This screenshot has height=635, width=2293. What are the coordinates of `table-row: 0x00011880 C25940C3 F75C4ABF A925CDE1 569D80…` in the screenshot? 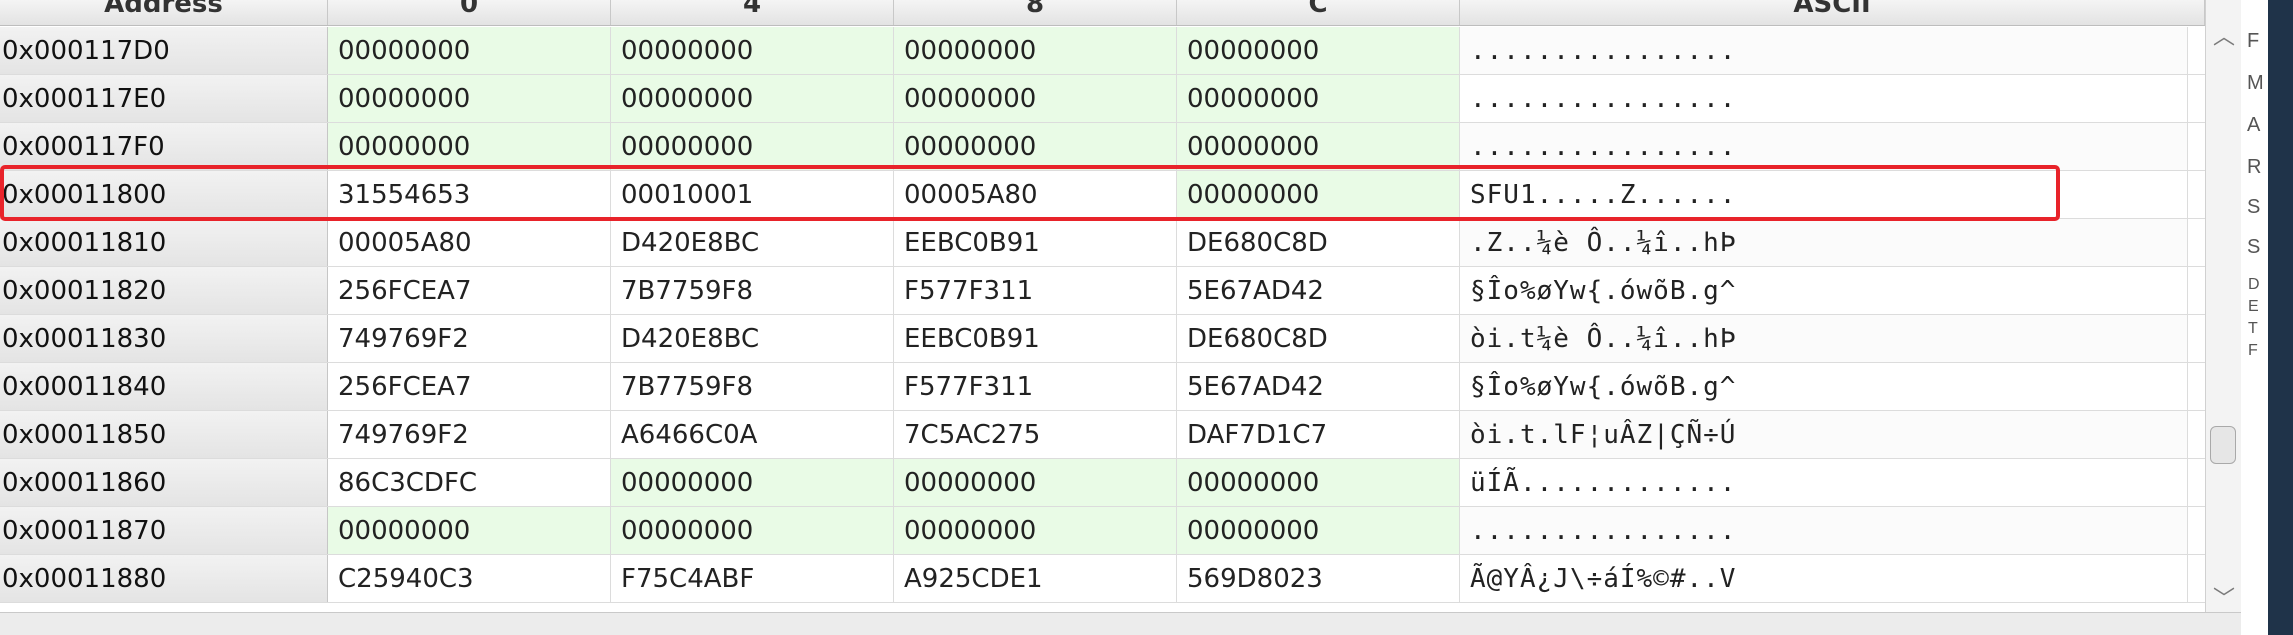 It's located at (1102, 579).